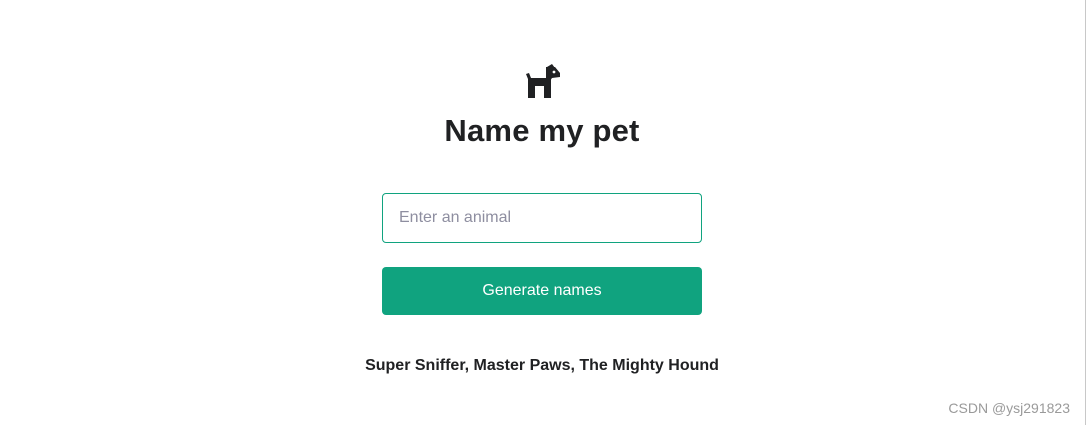  Describe the element at coordinates (542, 254) in the screenshot. I see `name-form: Generate names` at that location.